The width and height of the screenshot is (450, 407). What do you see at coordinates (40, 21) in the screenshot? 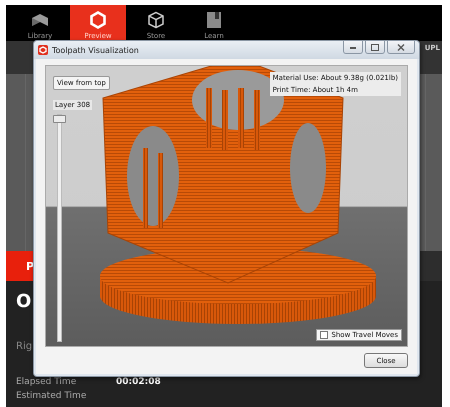
I see `stacked-books-icon` at bounding box center [40, 21].